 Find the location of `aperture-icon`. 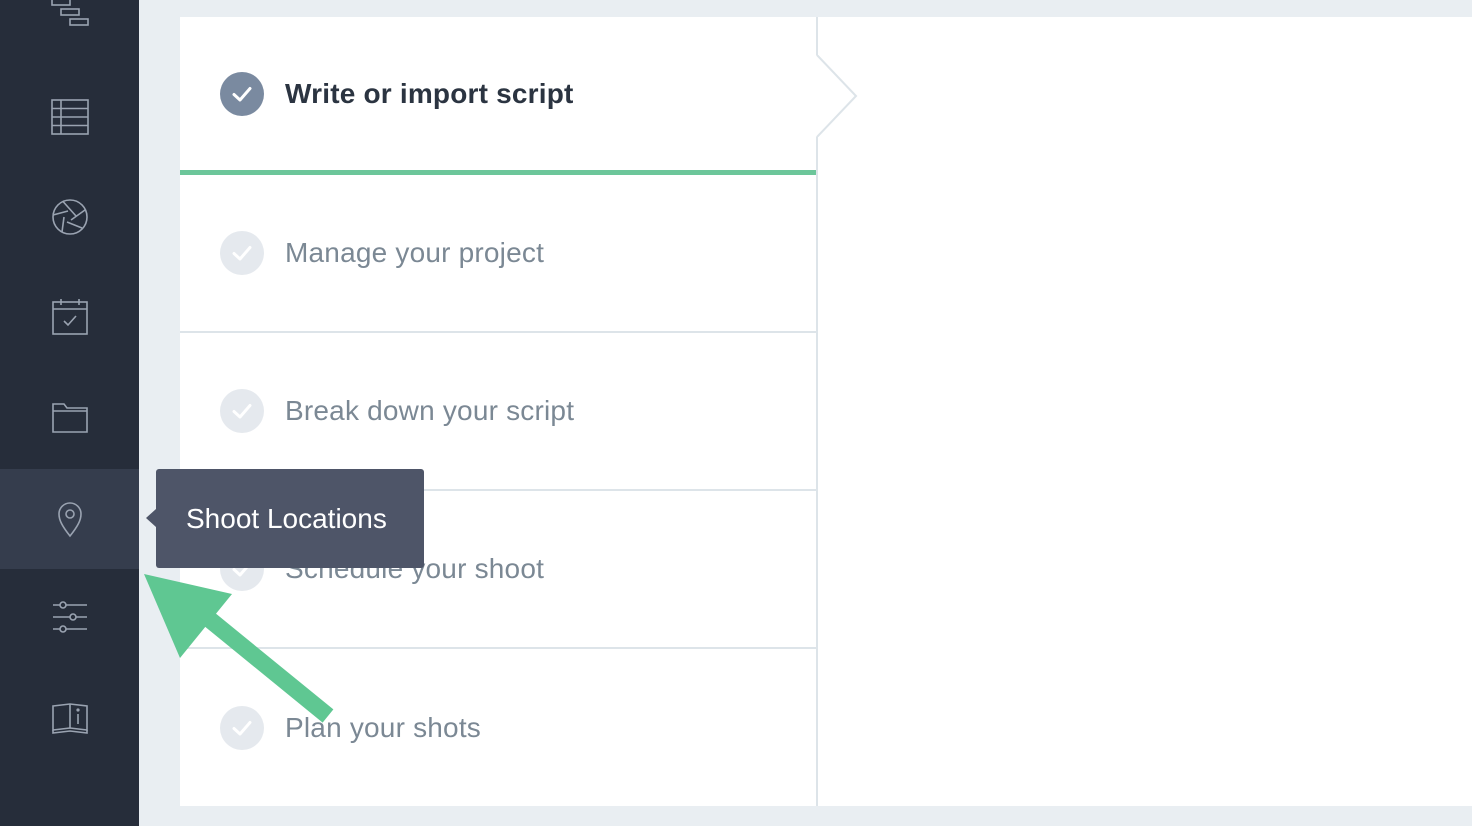

aperture-icon is located at coordinates (69, 217).